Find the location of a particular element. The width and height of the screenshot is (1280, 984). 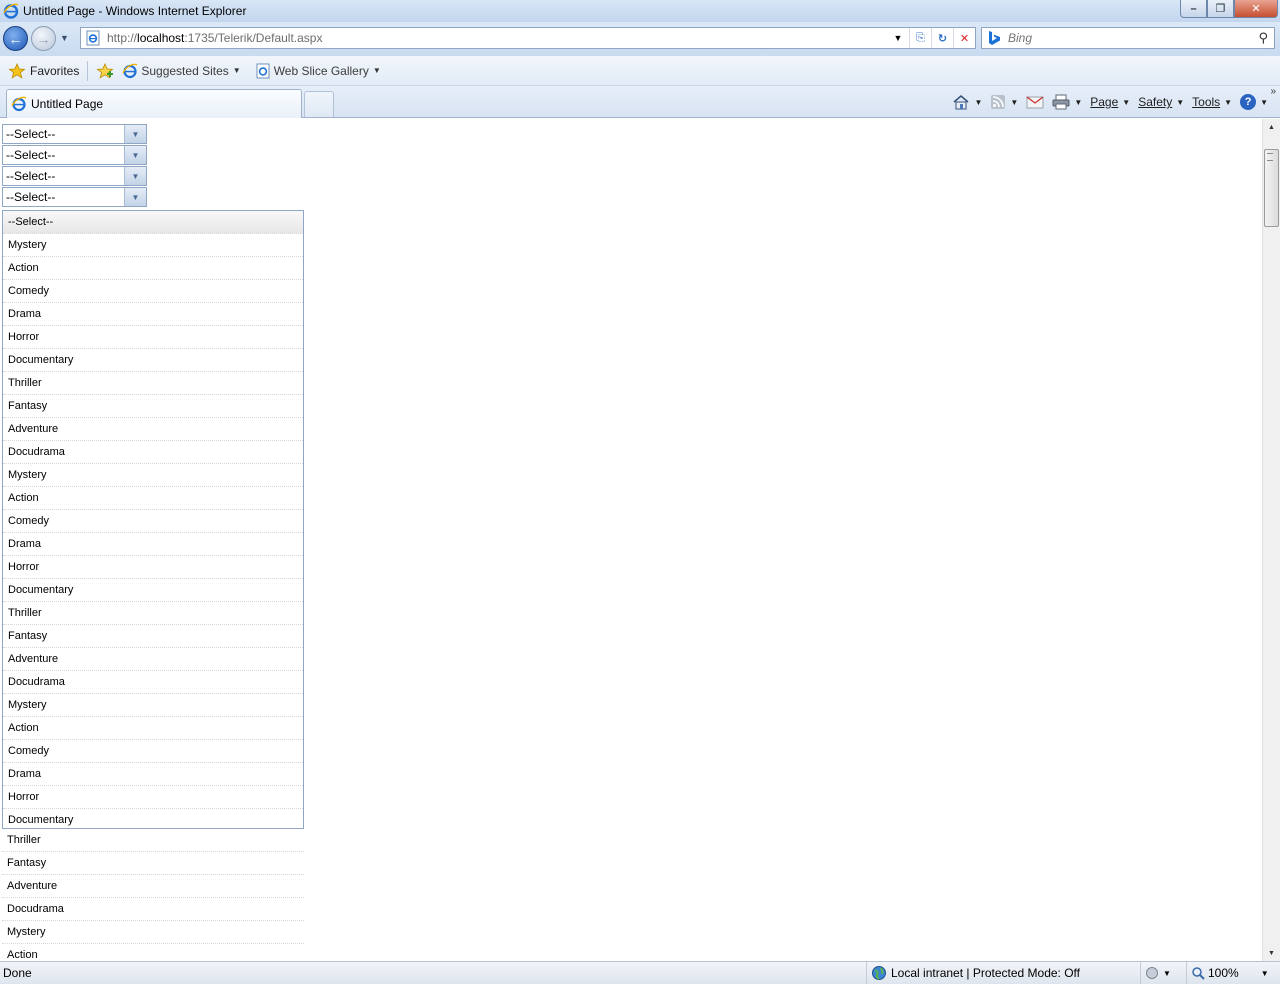

forward-arrow-icon: → is located at coordinates (43, 38).